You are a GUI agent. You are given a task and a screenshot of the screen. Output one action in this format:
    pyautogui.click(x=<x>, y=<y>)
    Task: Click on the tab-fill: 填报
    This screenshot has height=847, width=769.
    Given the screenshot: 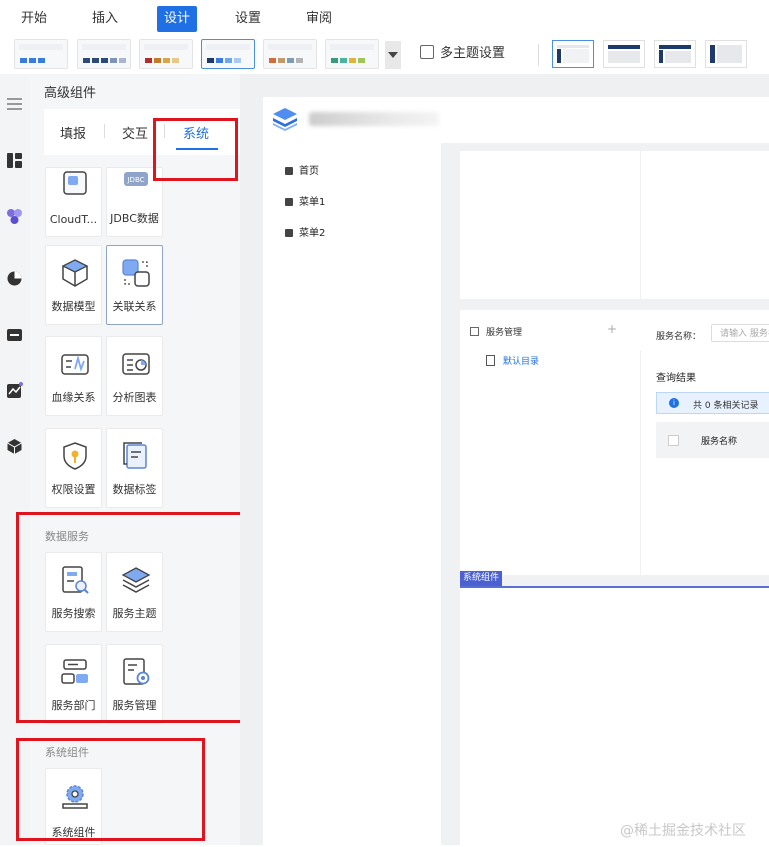 What is the action you would take?
    pyautogui.click(x=73, y=132)
    